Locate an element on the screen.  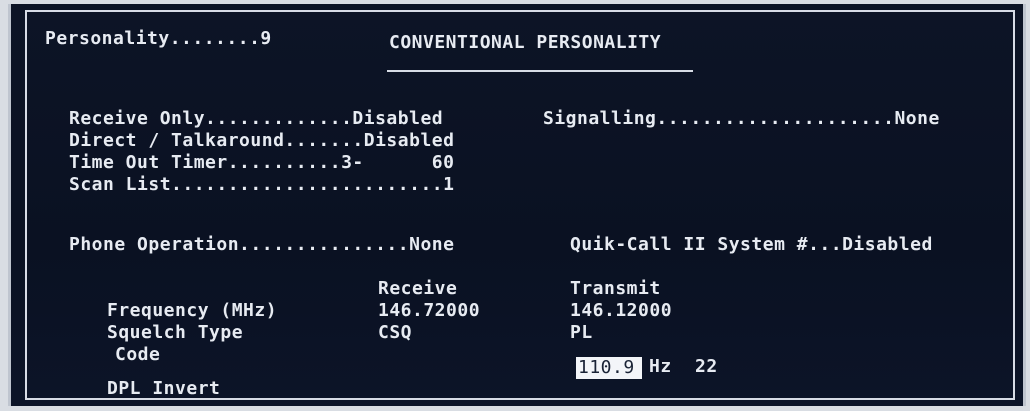
direct-talkaround-field: Direct / Talkaround.......Disabled is located at coordinates (261, 141).